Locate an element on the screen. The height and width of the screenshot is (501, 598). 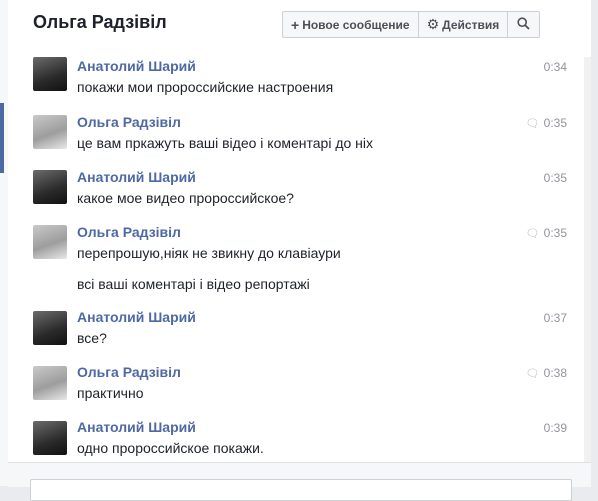
message-time: 🗨 0:38 is located at coordinates (546, 373).